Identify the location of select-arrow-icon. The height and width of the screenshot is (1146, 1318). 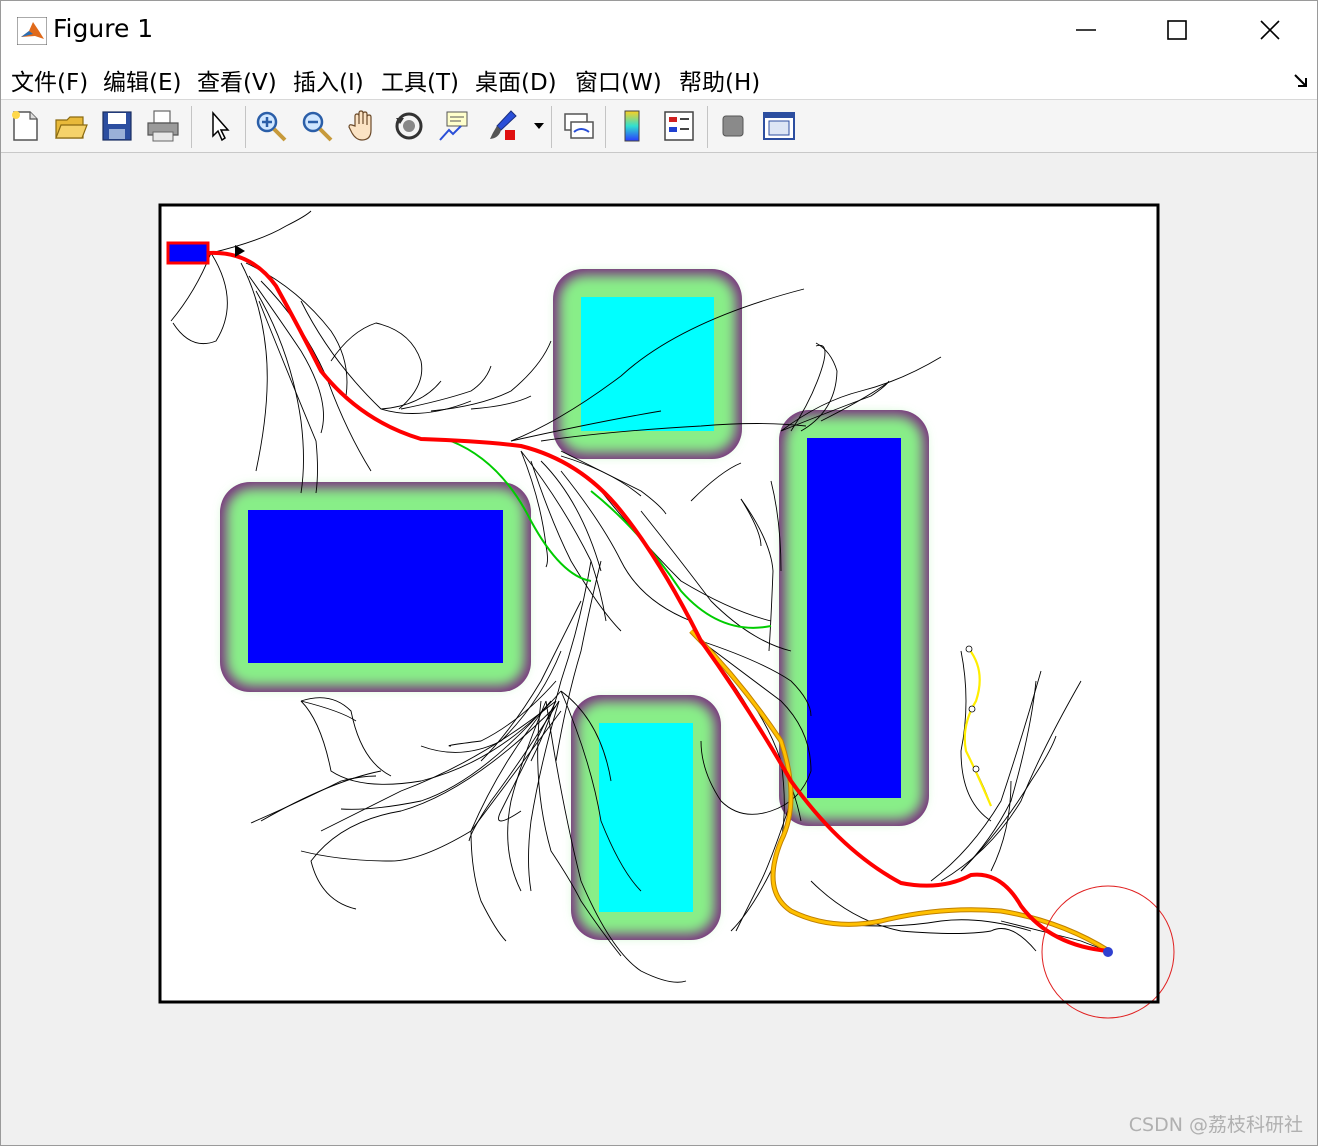
(219, 126).